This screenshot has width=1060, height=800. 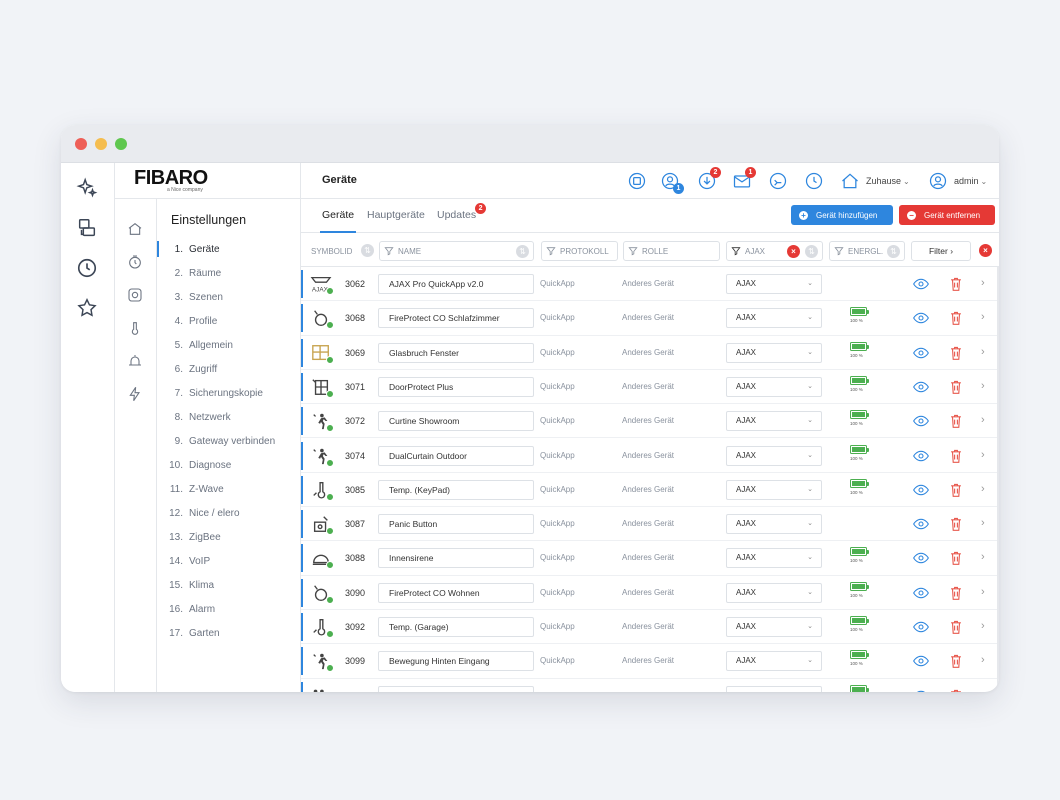 I want to click on tab-main-devices: Hauptgeräte, so click(x=396, y=215).